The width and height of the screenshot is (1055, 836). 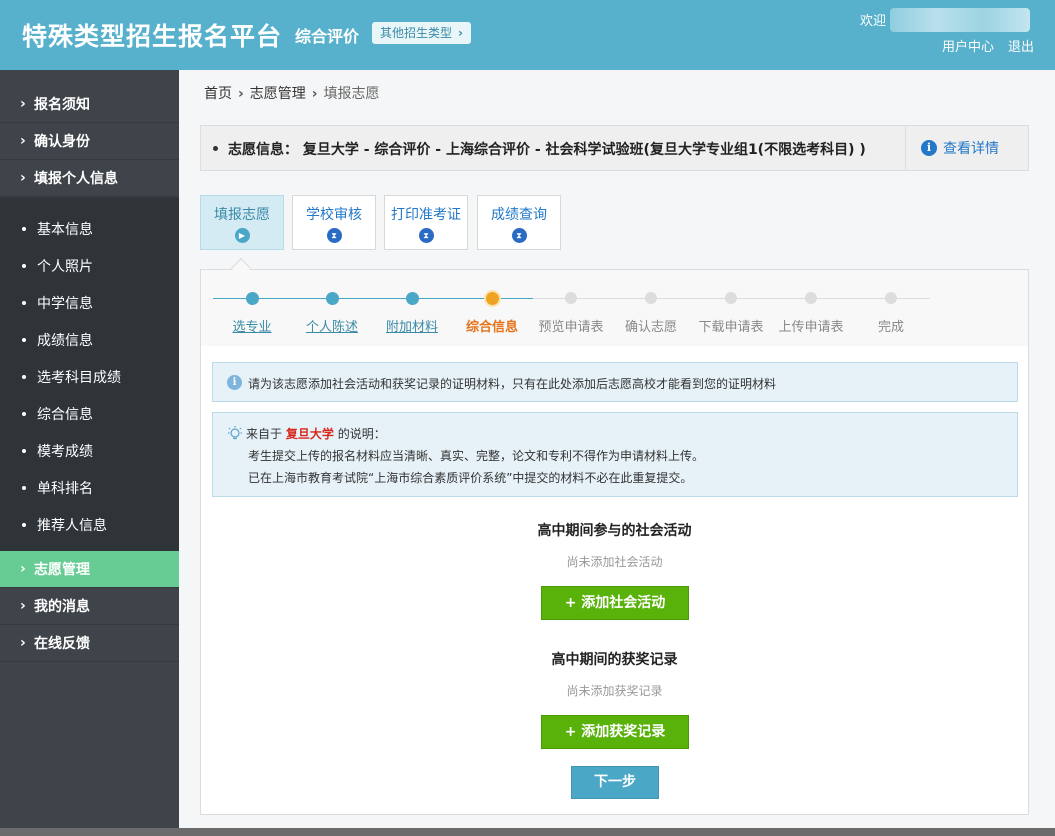 What do you see at coordinates (960, 20) in the screenshot?
I see `blurred-username` at bounding box center [960, 20].